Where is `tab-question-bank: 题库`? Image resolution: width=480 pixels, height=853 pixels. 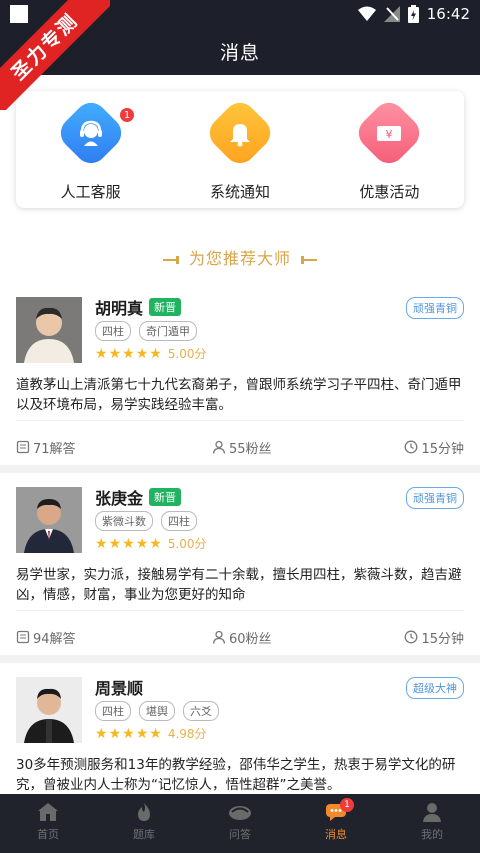 tab-question-bank: 题库 is located at coordinates (144, 823).